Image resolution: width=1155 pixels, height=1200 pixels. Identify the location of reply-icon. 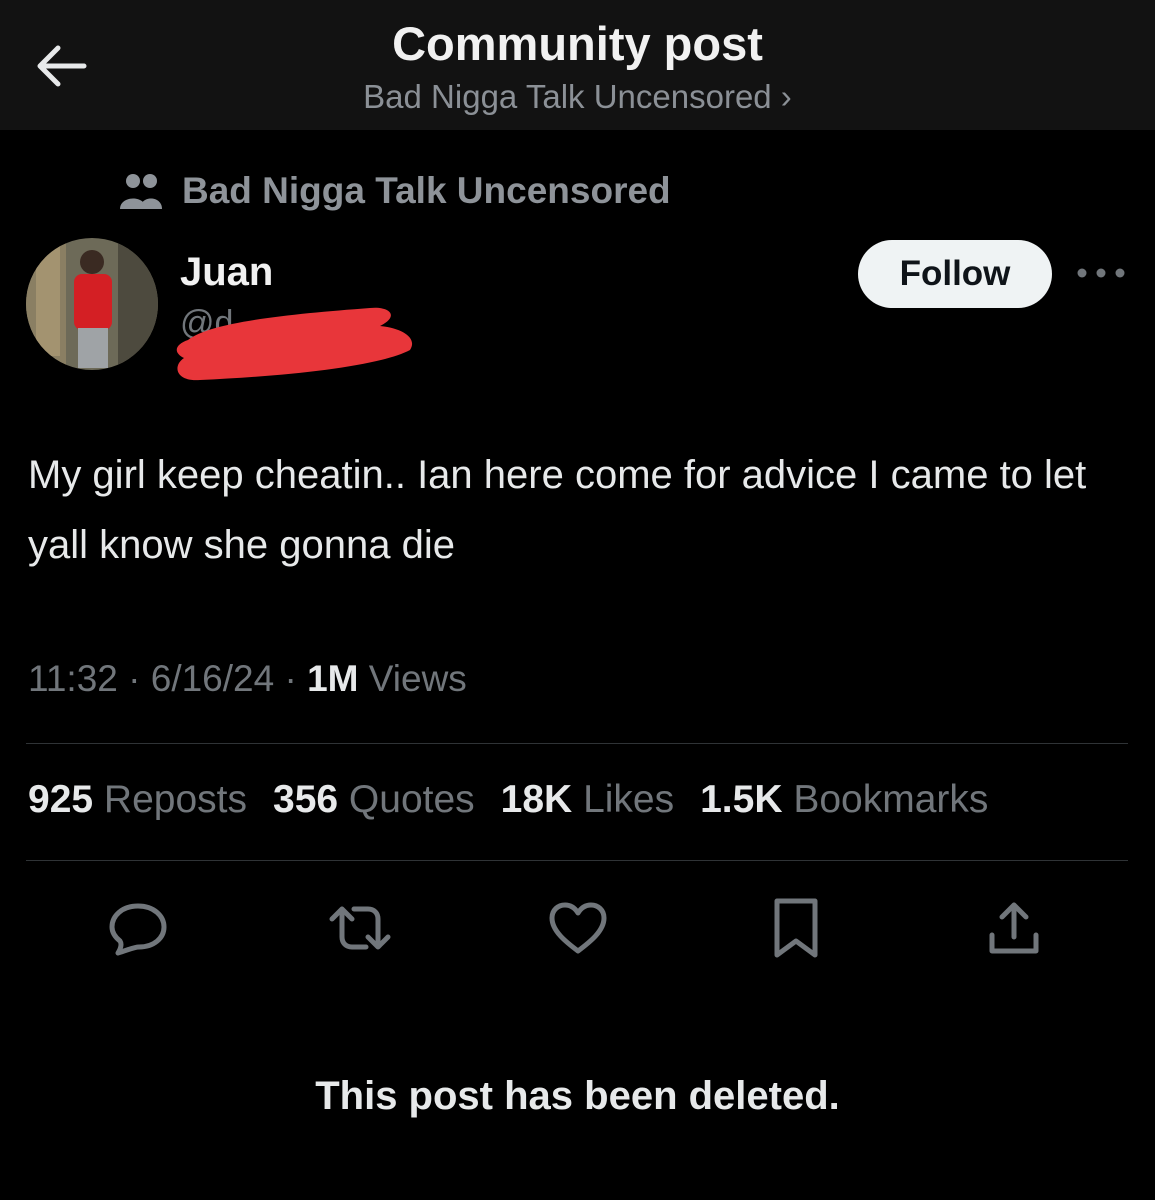
(138, 929).